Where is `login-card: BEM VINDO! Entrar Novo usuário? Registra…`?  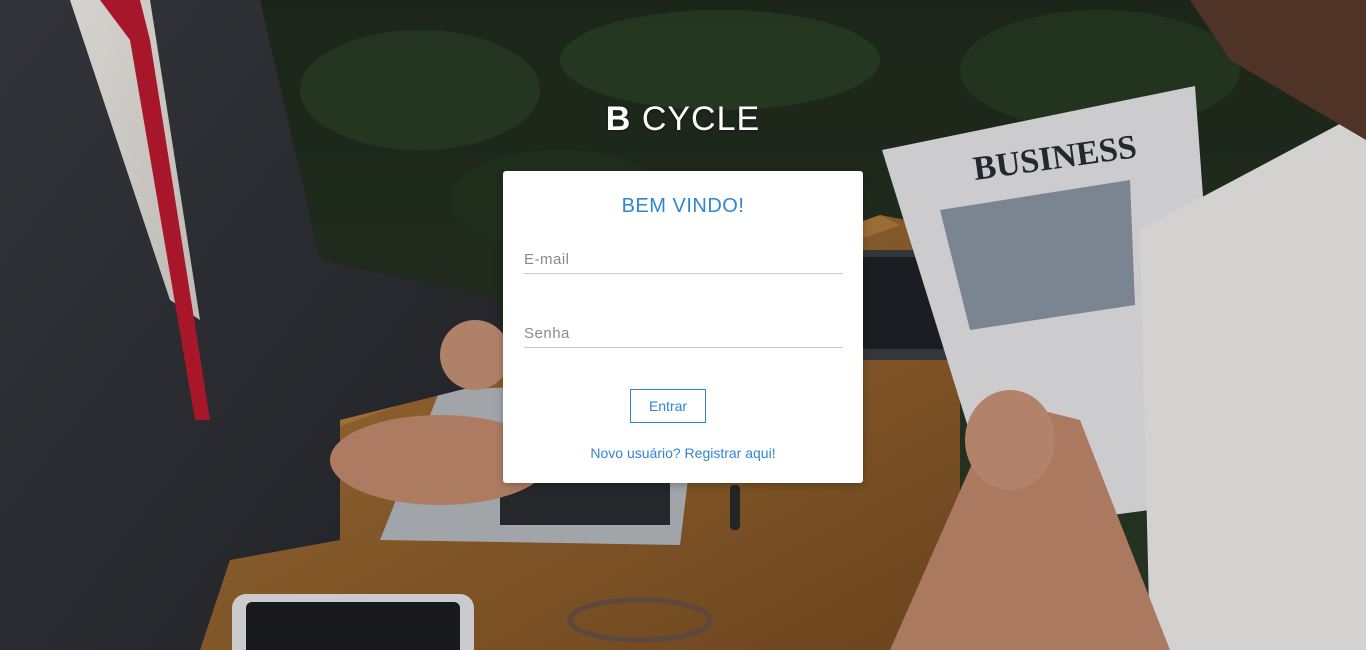
login-card: BEM VINDO! Entrar Novo usuário? Registra… is located at coordinates (683, 327).